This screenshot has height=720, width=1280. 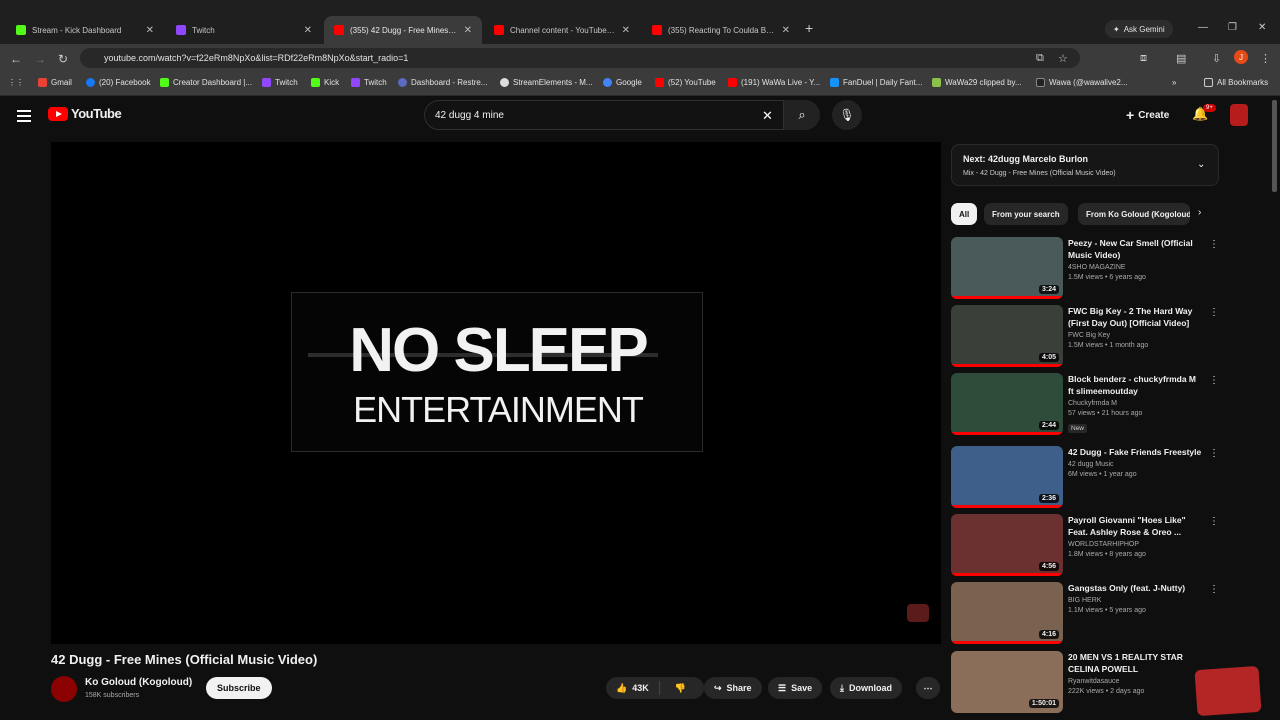 What do you see at coordinates (469, 115) in the screenshot?
I see `search-text: 42 dugg 4 mine` at bounding box center [469, 115].